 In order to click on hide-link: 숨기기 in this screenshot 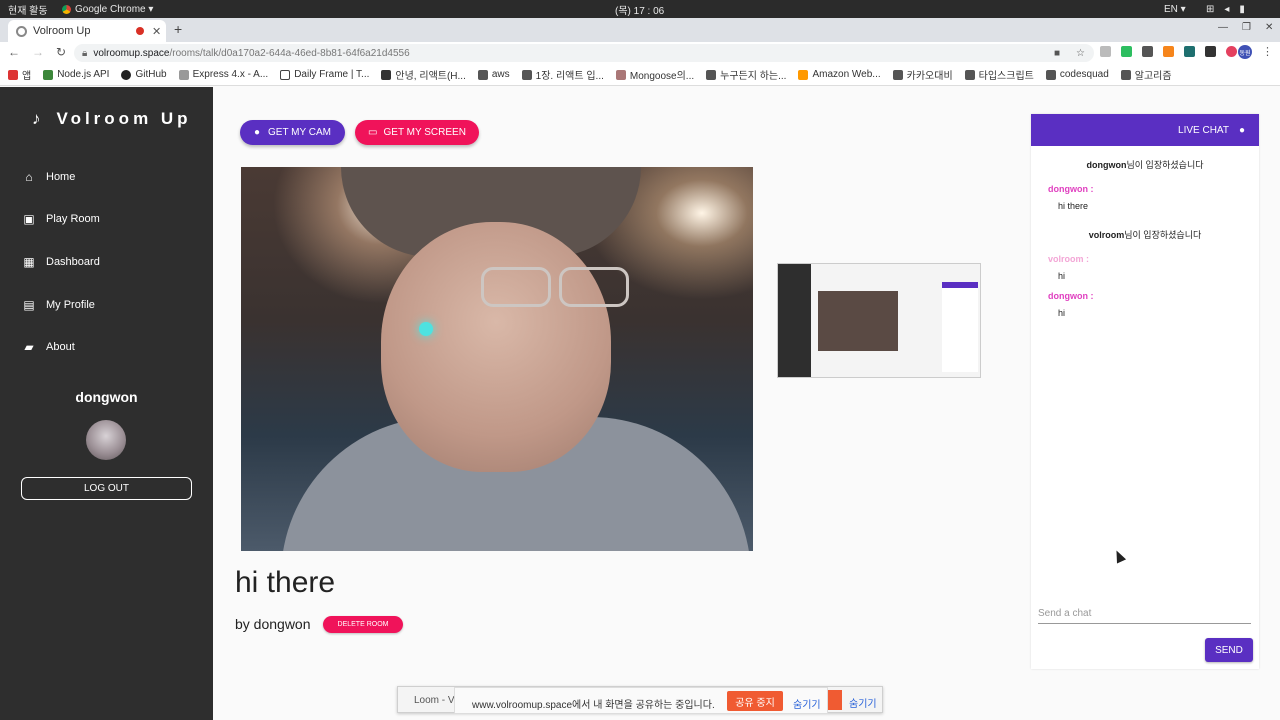, I will do `click(807, 703)`.